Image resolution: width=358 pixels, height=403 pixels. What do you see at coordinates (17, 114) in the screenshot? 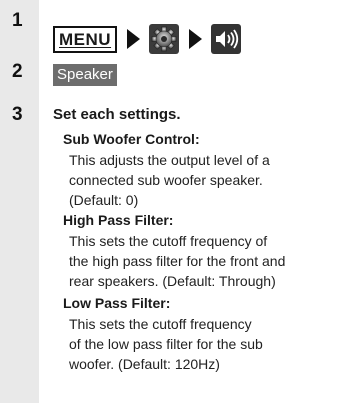
I see `step-number-3: 3` at bounding box center [17, 114].